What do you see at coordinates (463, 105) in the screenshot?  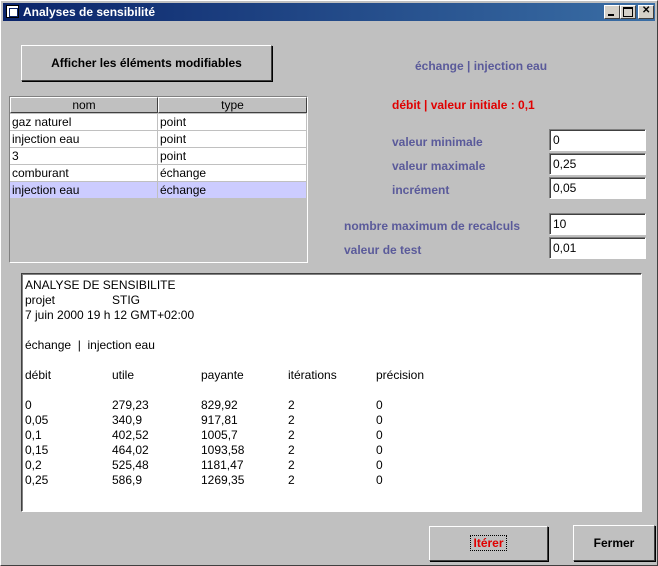 I see `current-parameter-label: débit | valeur initiale : 0,1` at bounding box center [463, 105].